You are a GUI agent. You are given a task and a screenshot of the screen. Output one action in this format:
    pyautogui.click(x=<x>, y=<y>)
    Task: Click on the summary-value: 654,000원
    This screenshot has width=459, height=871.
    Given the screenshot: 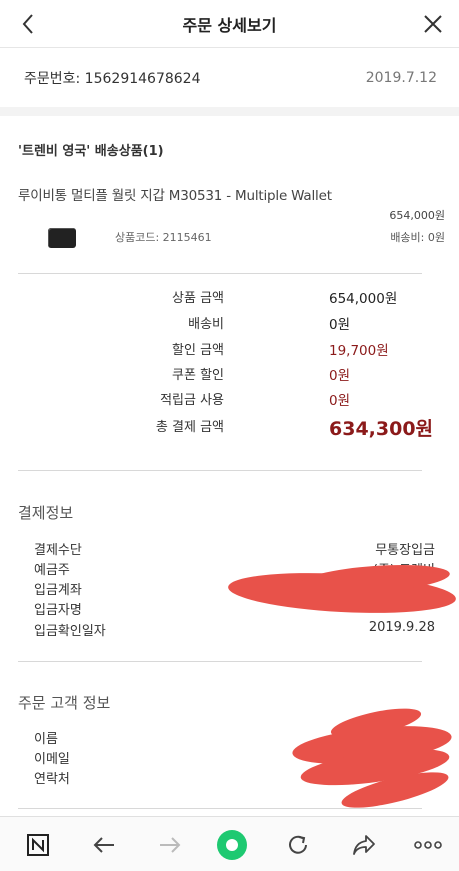 What is the action you would take?
    pyautogui.click(x=363, y=299)
    